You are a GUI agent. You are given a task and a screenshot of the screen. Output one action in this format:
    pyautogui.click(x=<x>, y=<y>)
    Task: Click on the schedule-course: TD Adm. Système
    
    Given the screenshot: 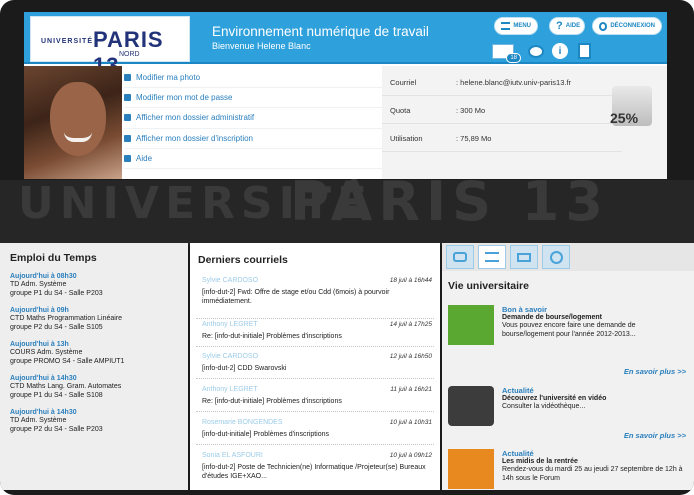 What is the action you would take?
    pyautogui.click(x=38, y=420)
    